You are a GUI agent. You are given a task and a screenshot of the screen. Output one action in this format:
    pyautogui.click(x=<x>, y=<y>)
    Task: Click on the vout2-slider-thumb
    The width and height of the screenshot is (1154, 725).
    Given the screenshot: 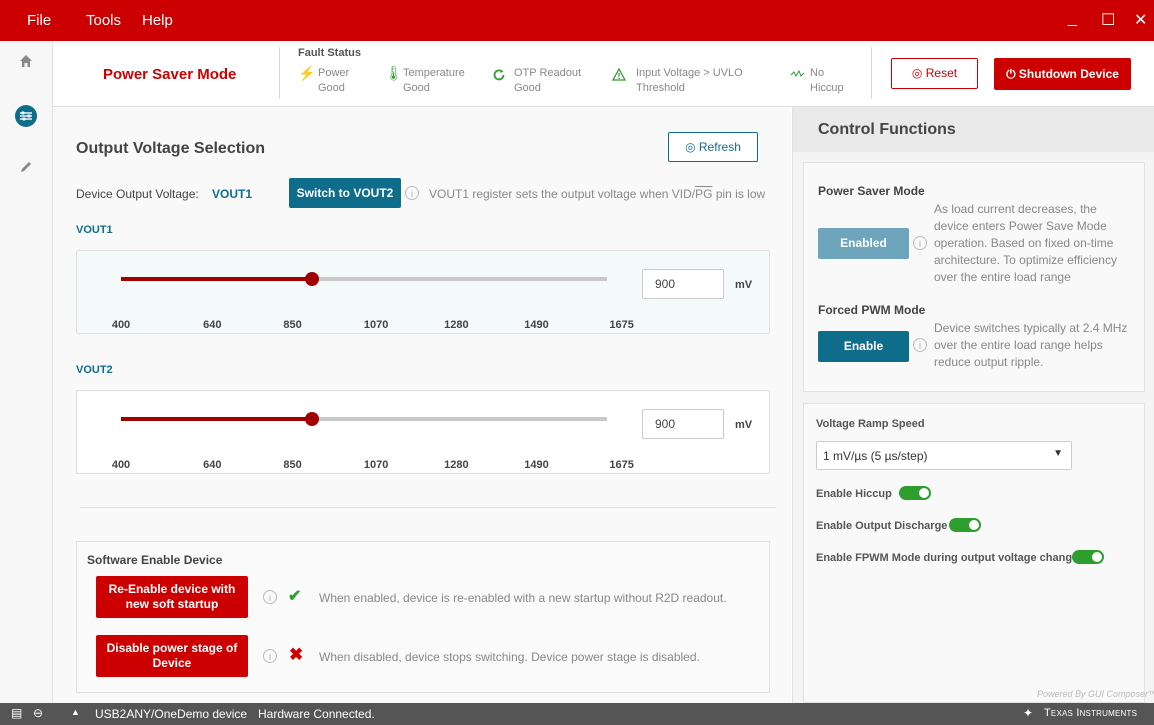 What is the action you would take?
    pyautogui.click(x=311, y=419)
    